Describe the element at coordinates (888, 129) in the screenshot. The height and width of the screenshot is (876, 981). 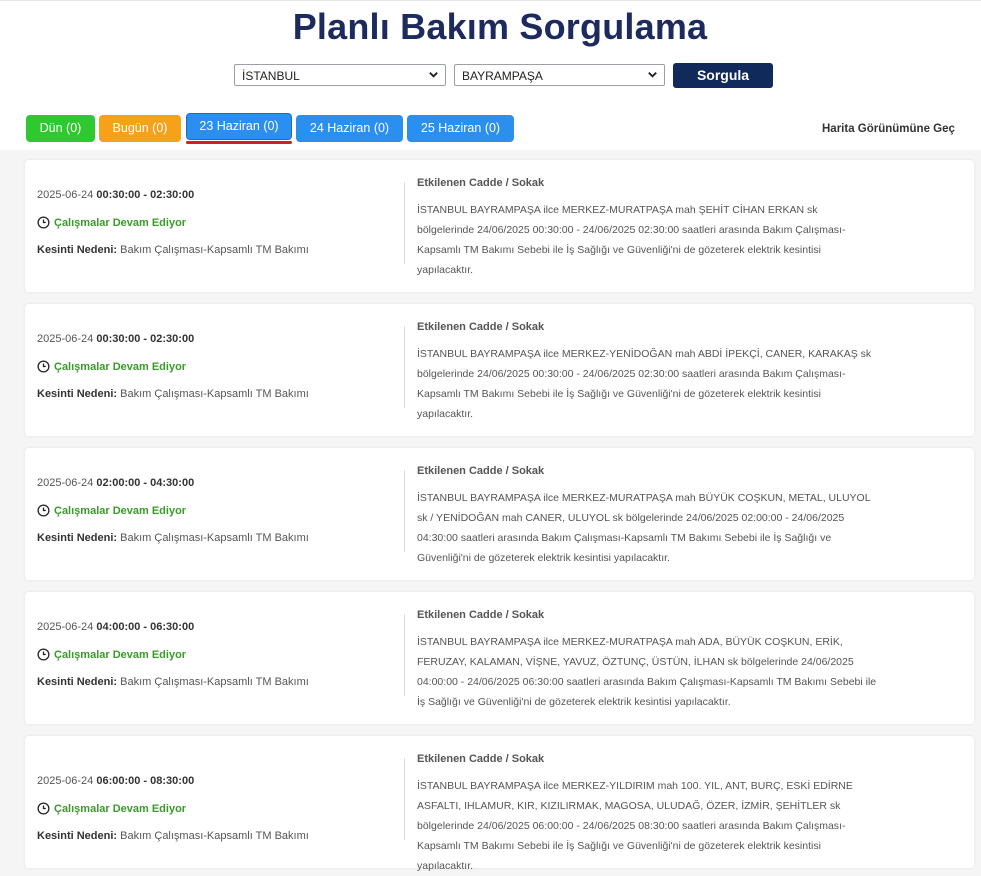
I see `map-view-link: Harita Görünümüne Geç` at that location.